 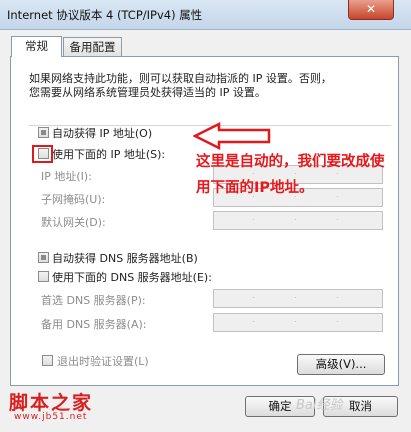 I want to click on alternate-dns-label: 备用 DNS 服务器(A):, so click(x=94, y=324).